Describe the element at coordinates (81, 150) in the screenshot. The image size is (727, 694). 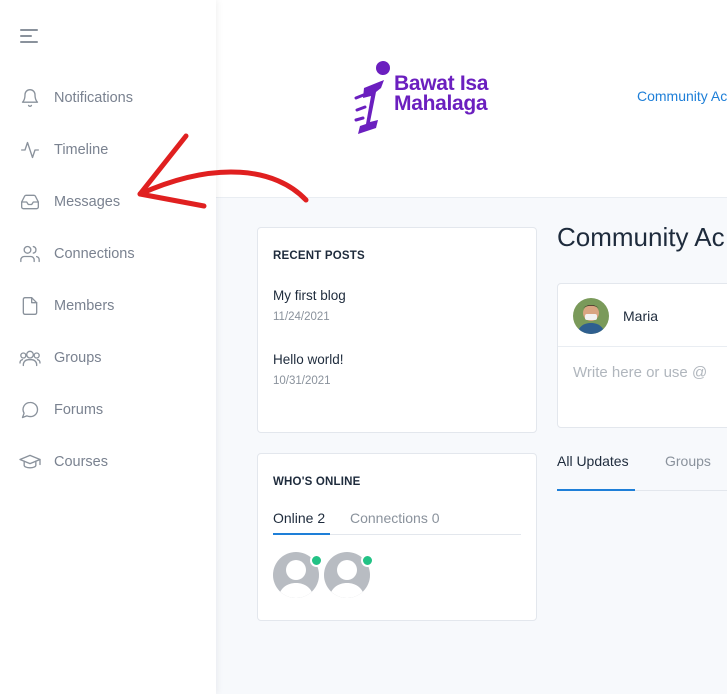
I see `sidebar-item-label: Timeline` at that location.